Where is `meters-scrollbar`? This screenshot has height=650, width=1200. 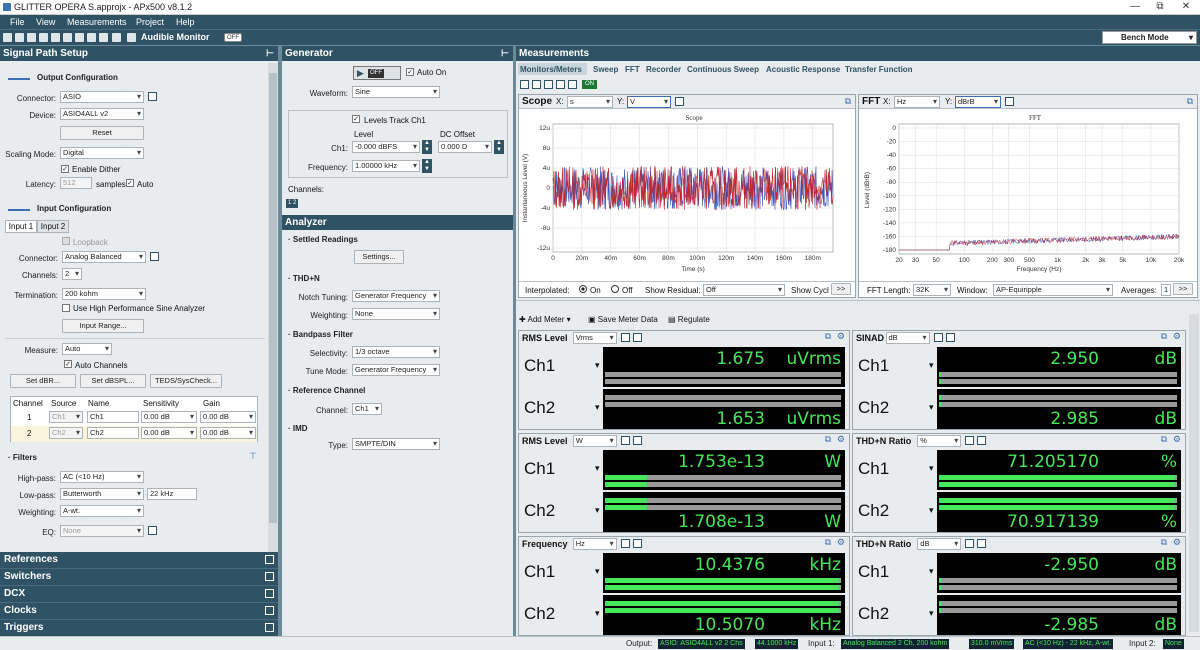
meters-scrollbar is located at coordinates (1194, 473).